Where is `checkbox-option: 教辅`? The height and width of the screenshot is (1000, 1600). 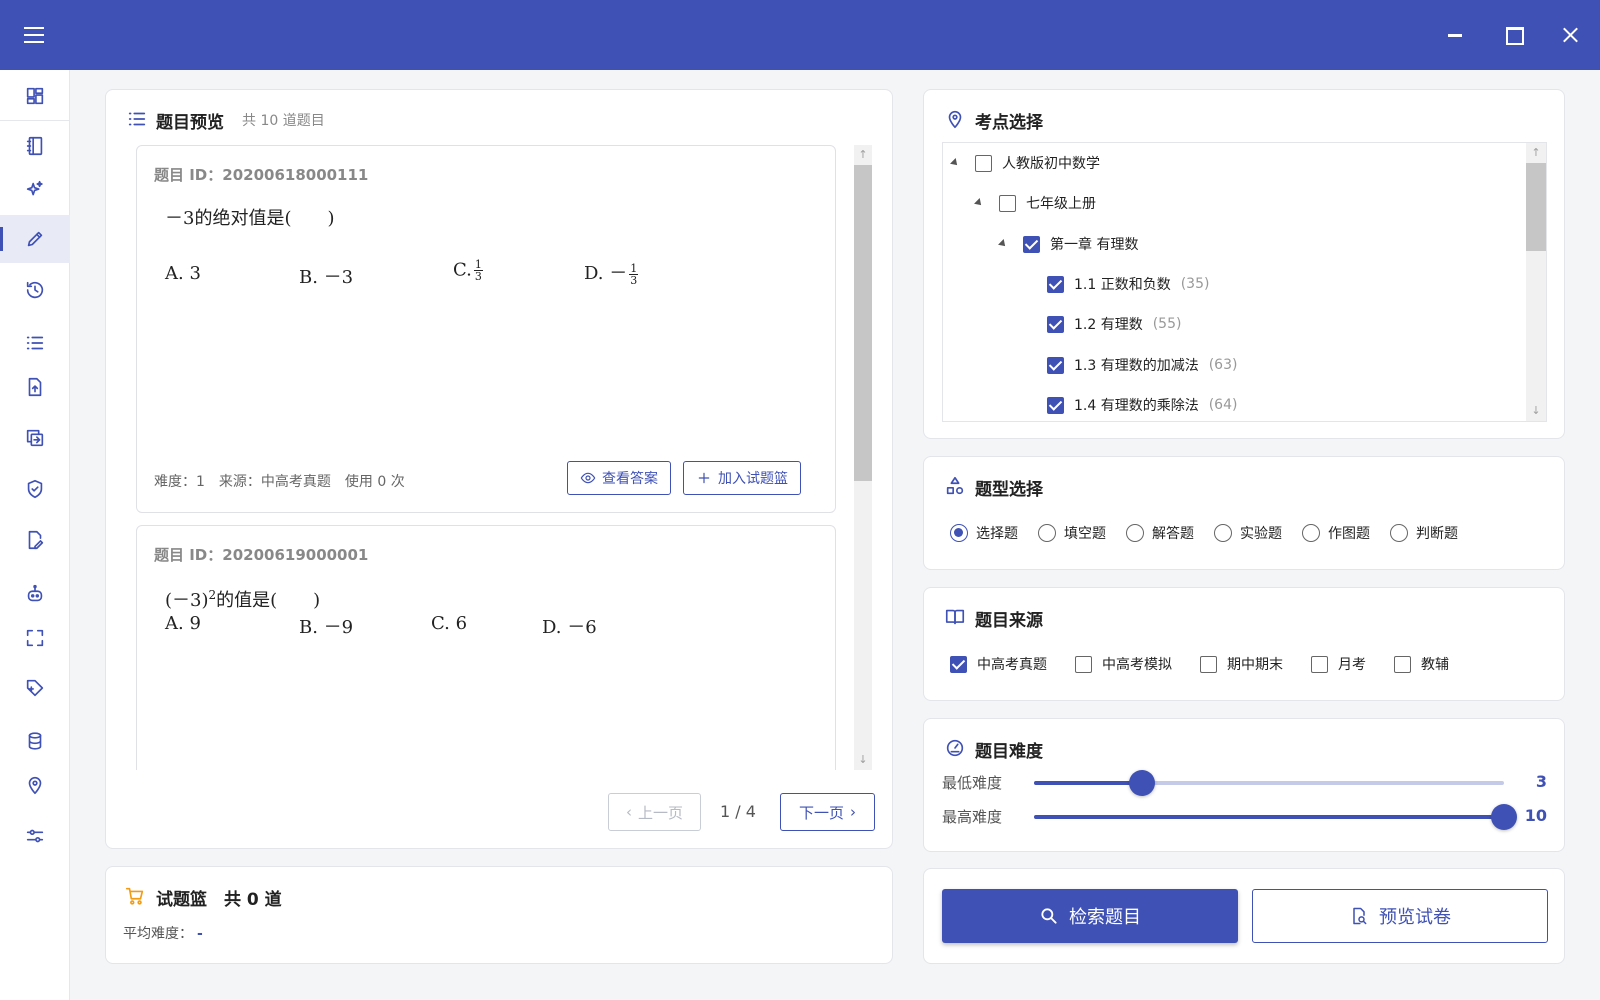
checkbox-option: 教辅 is located at coordinates (1421, 664).